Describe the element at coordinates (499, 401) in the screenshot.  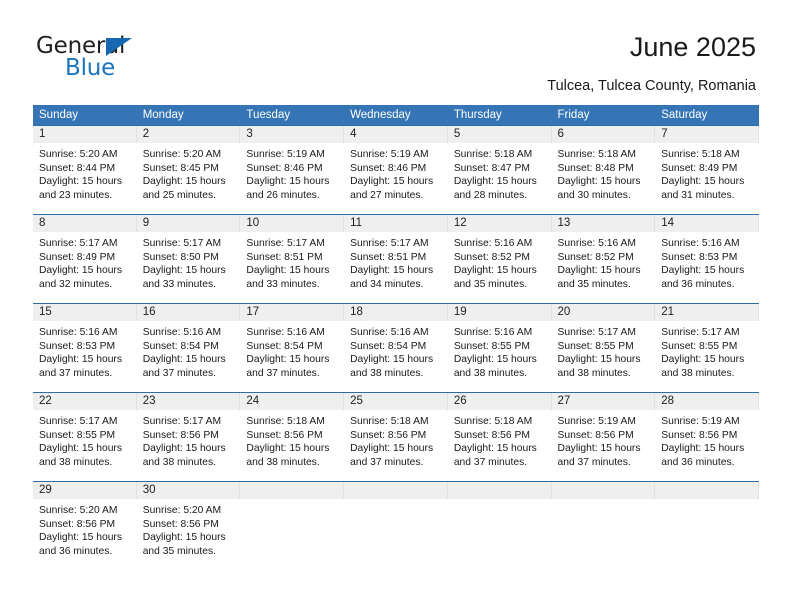
I see `day-number: 26` at that location.